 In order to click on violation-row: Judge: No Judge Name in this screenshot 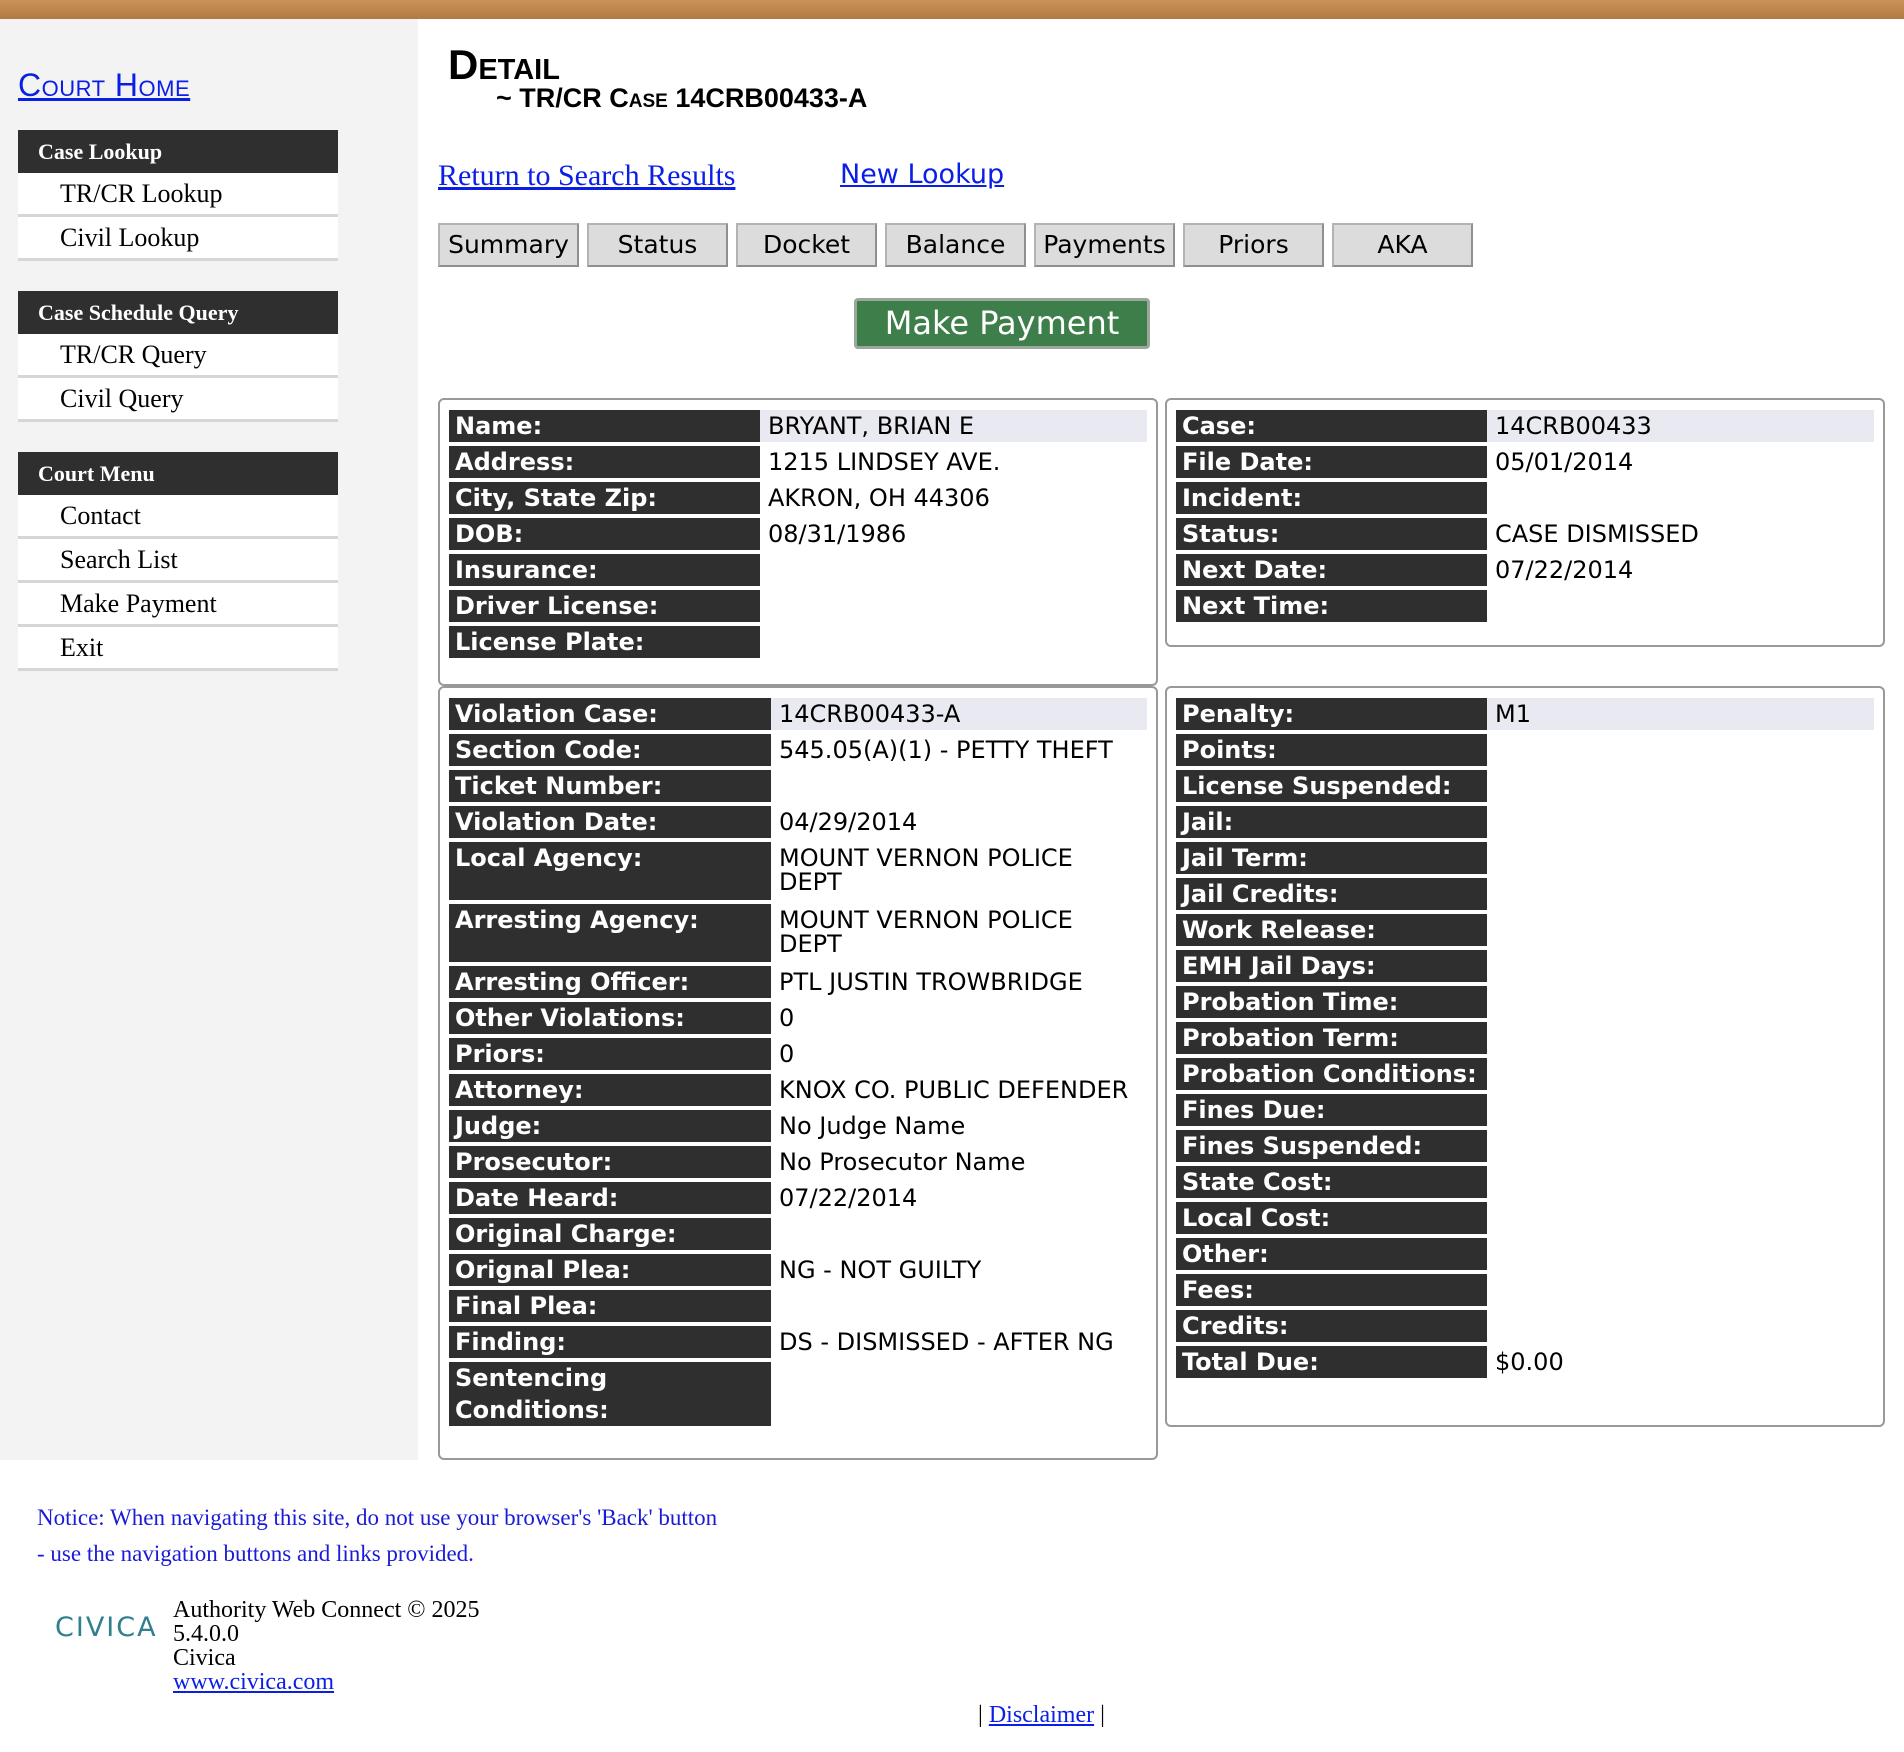, I will do `click(798, 1126)`.